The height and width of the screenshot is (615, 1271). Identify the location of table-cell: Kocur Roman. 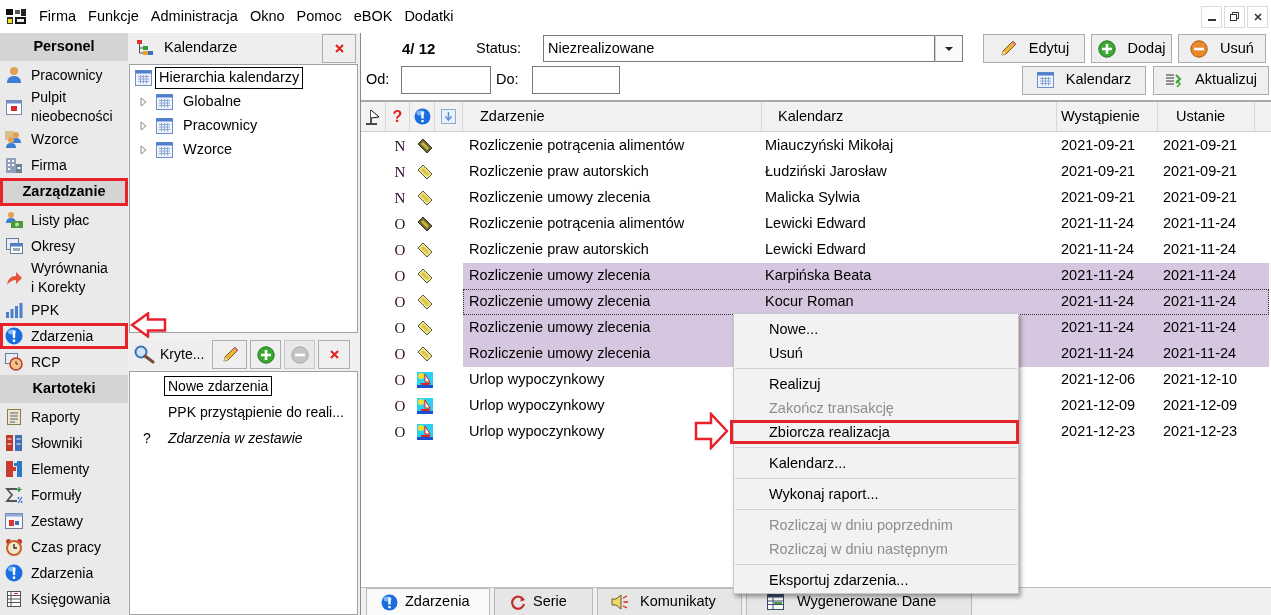
(809, 301).